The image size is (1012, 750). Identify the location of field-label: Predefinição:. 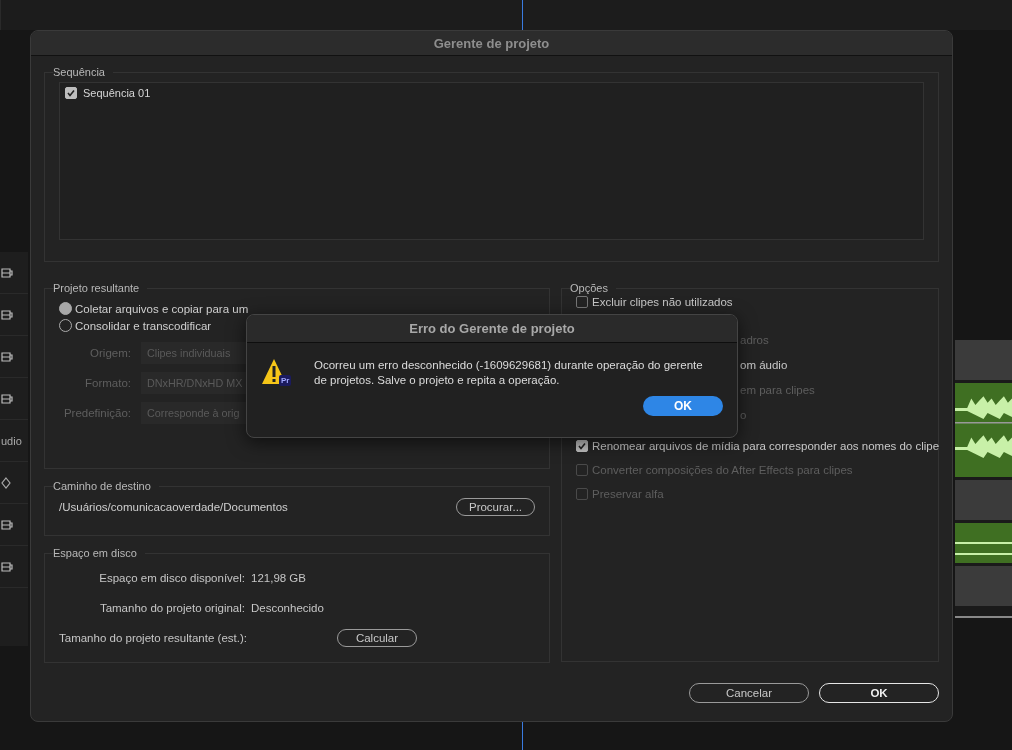
(96, 412).